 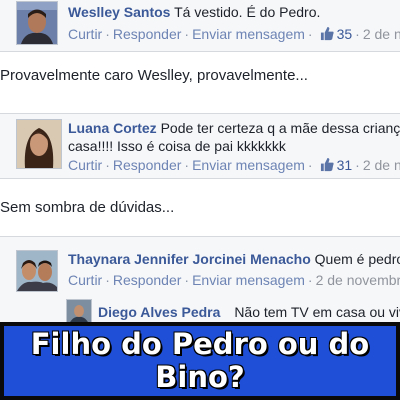 I want to click on comment-author: Luana Cortez, so click(x=112, y=128).